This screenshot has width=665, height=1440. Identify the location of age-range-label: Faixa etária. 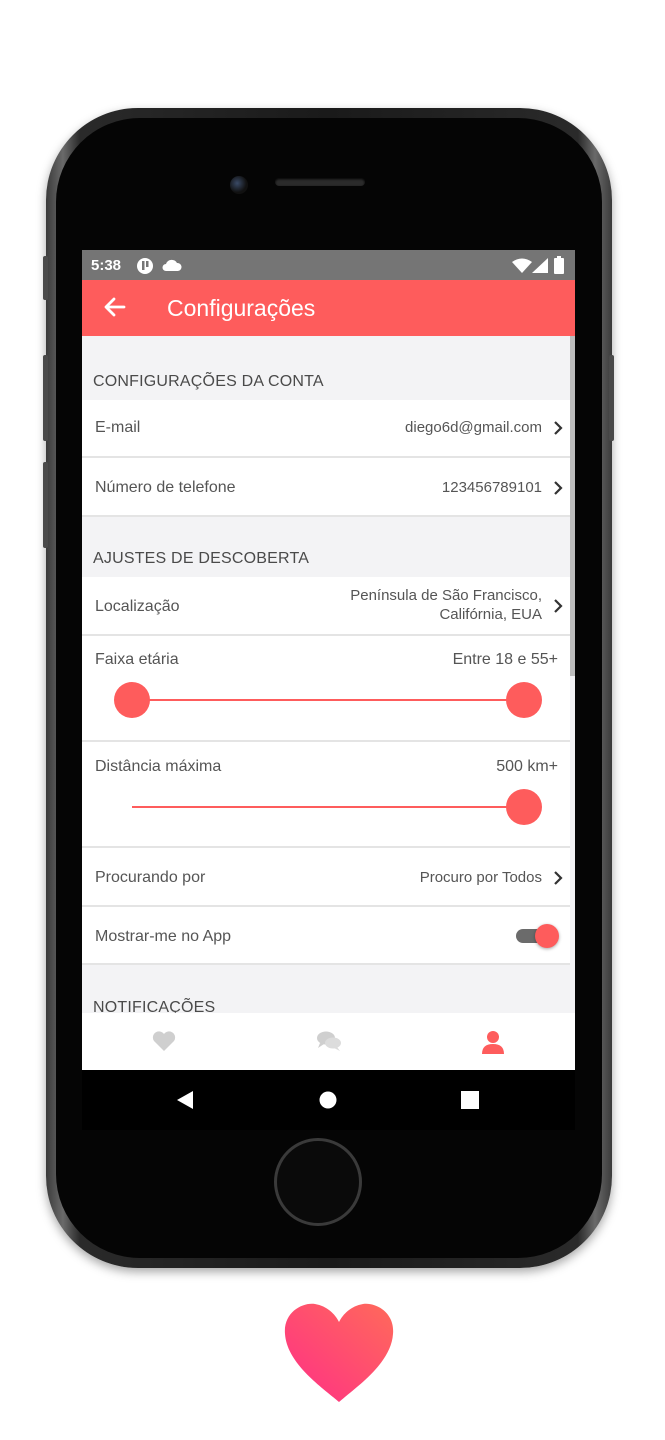
(137, 659).